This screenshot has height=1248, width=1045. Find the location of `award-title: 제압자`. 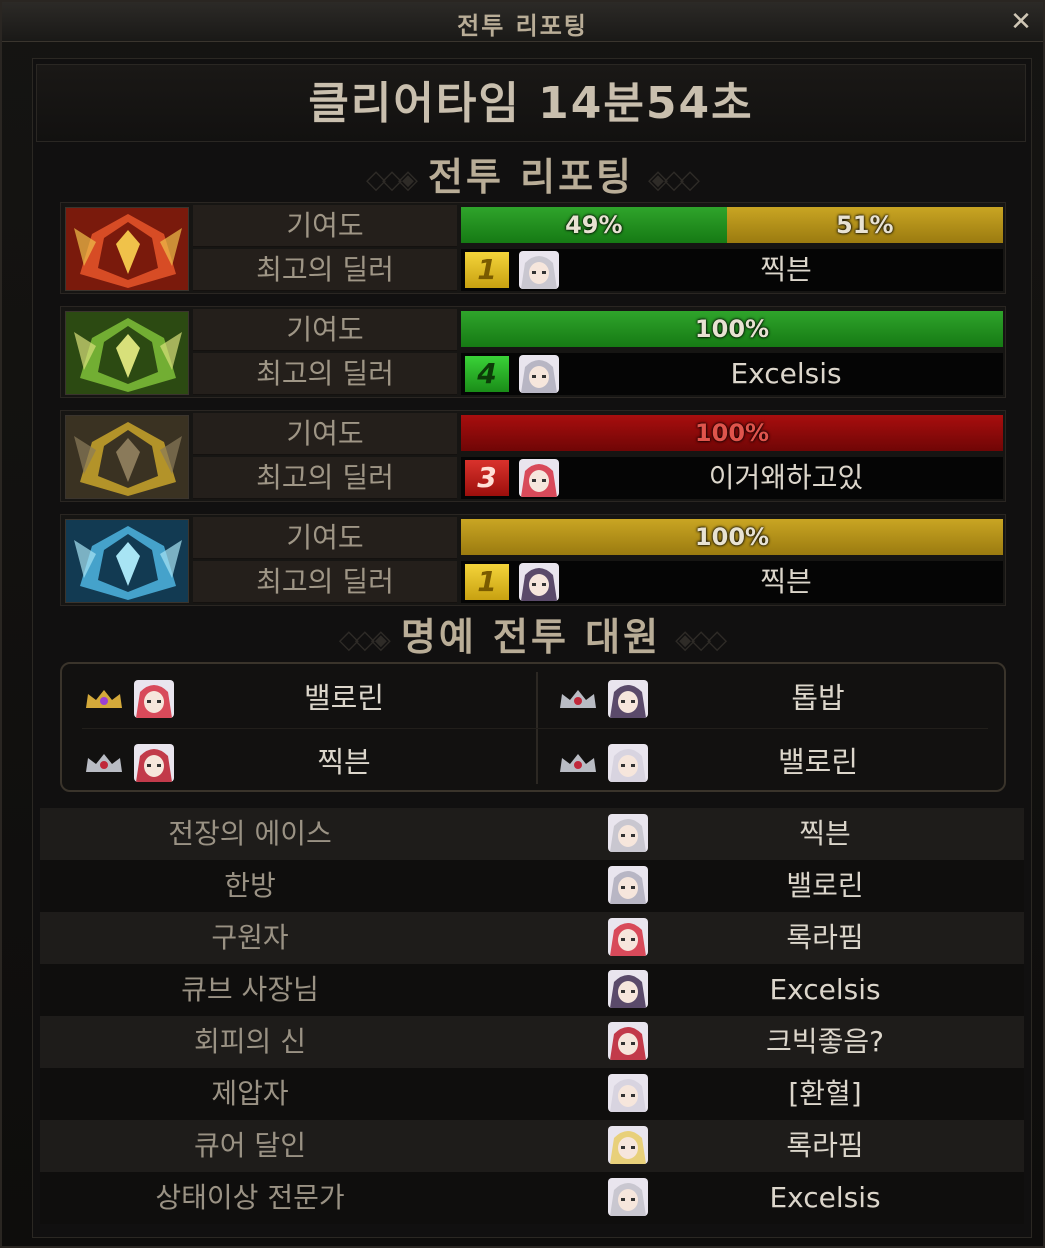

award-title: 제압자 is located at coordinates (250, 1093).